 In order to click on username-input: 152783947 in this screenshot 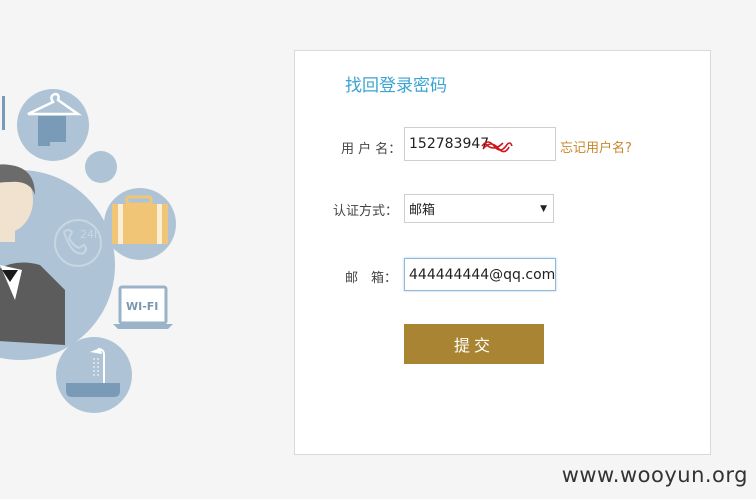, I will do `click(480, 144)`.